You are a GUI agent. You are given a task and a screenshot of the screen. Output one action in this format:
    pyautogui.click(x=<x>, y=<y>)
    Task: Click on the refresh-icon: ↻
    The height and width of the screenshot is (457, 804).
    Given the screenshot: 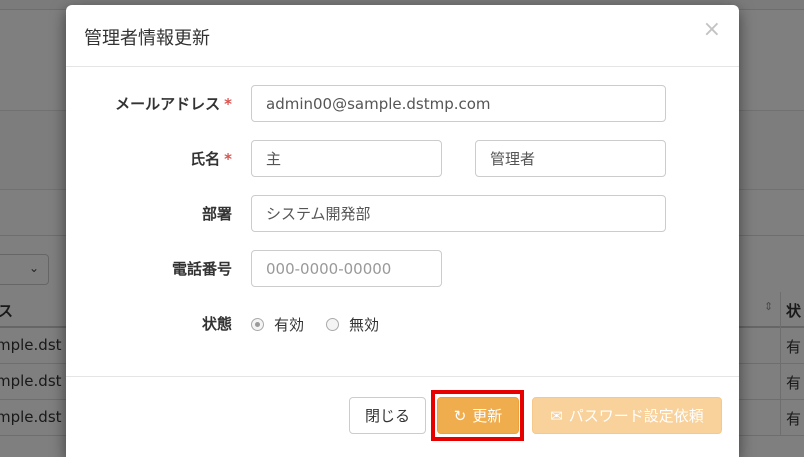 What is the action you would take?
    pyautogui.click(x=460, y=415)
    